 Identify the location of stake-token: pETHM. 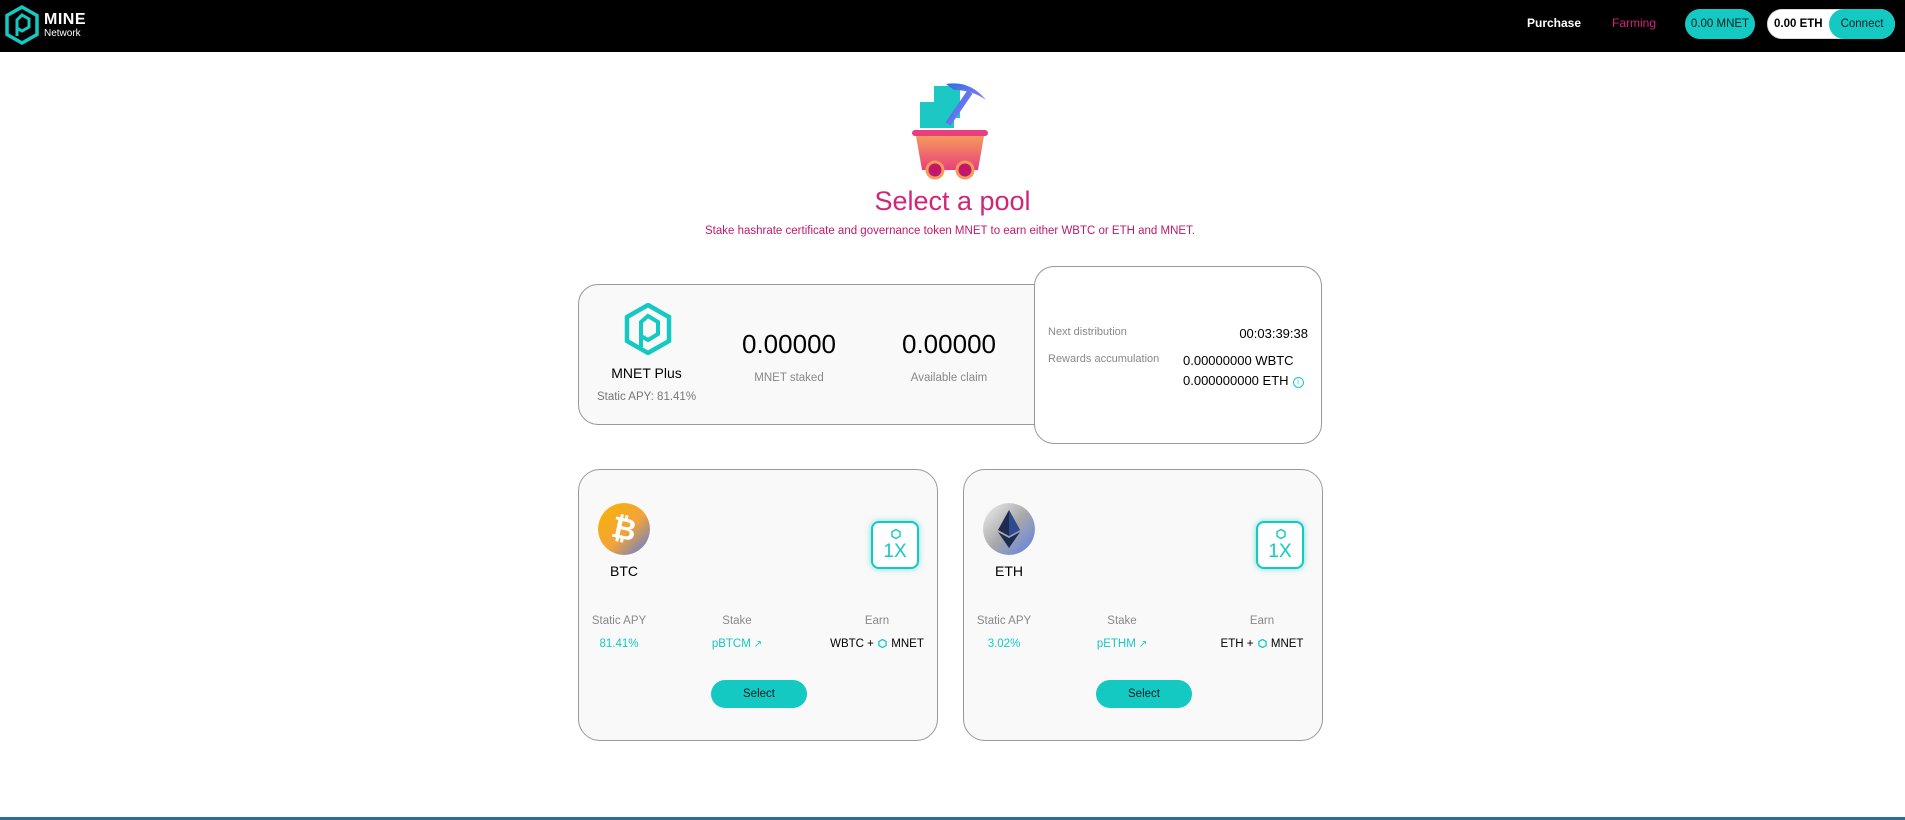
(1116, 644).